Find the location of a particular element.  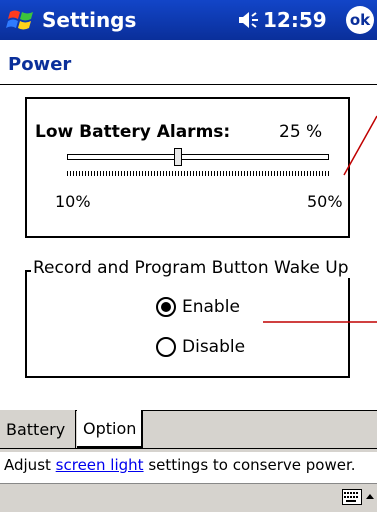

sip-up-arrow-icon is located at coordinates (370, 497).